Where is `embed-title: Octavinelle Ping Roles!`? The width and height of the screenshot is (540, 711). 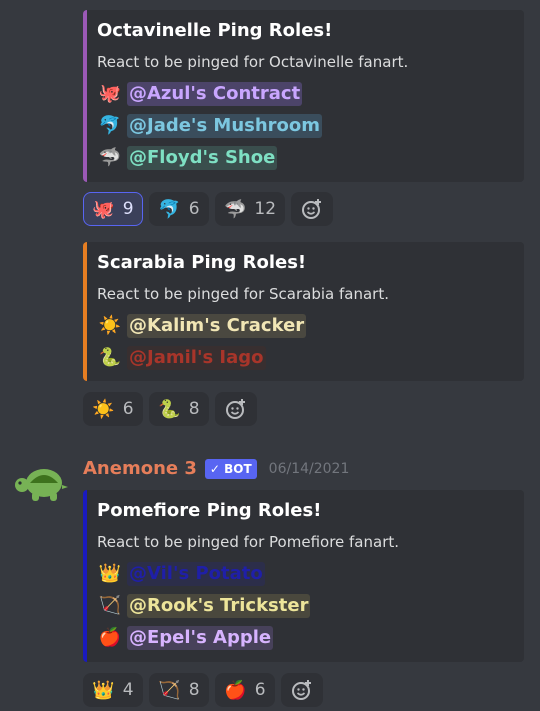
embed-title: Octavinelle Ping Roles! is located at coordinates (215, 30).